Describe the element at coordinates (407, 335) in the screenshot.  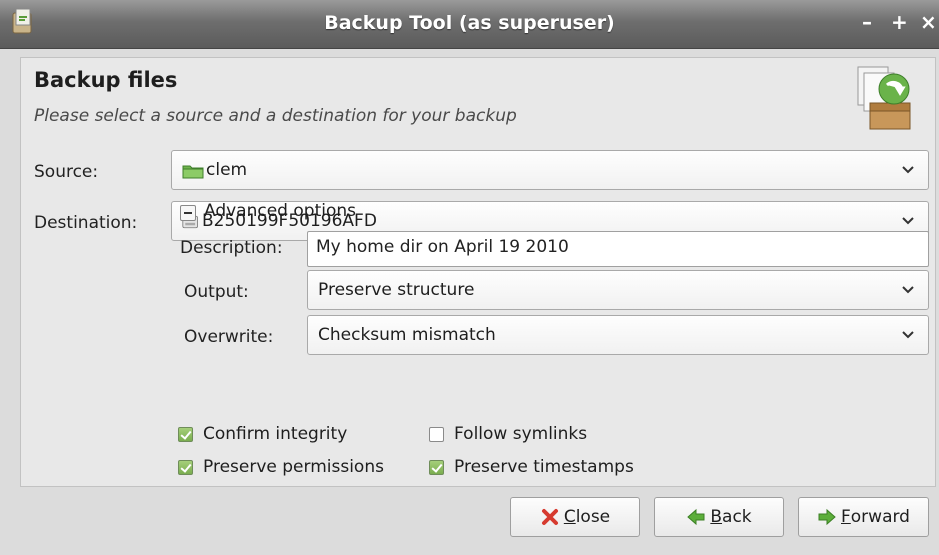
I see `overwrite-value: Checksum mismatch` at that location.